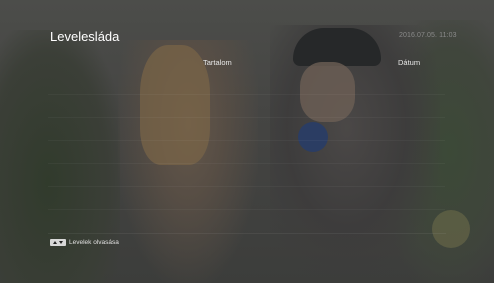  Describe the element at coordinates (428, 35) in the screenshot. I see `clock-datetime: 2016.07.05. 11:03` at that location.